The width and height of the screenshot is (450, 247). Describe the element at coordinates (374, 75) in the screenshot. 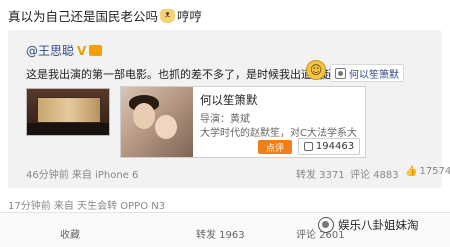

I see `movie-link-label: 何以笙箫默` at that location.